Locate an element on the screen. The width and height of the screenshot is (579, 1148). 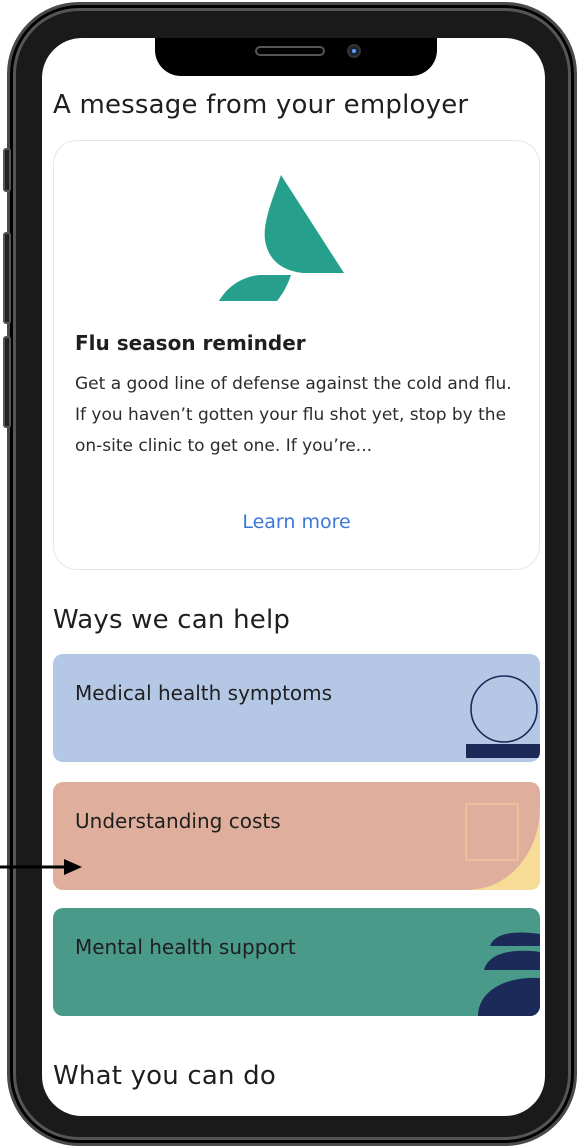
speaker-grille is located at coordinates (290, 51).